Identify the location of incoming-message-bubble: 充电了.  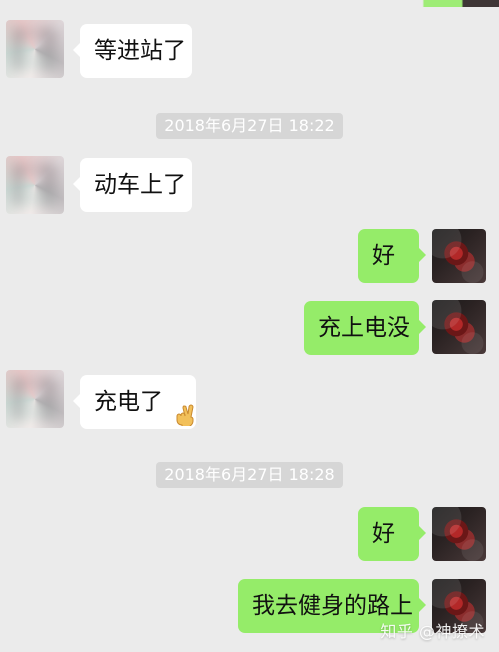
(134, 402).